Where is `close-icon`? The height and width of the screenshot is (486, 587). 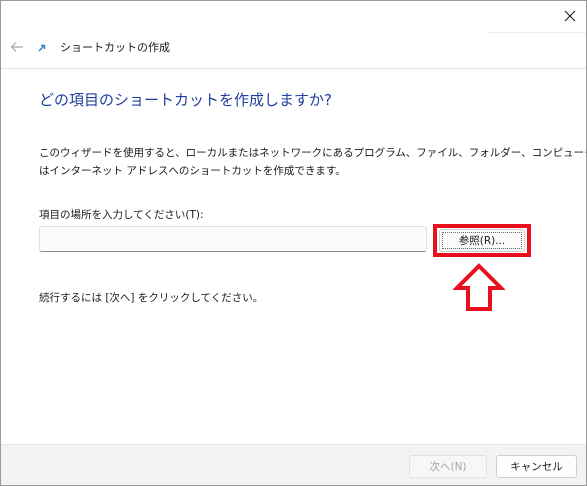
close-icon is located at coordinates (570, 16).